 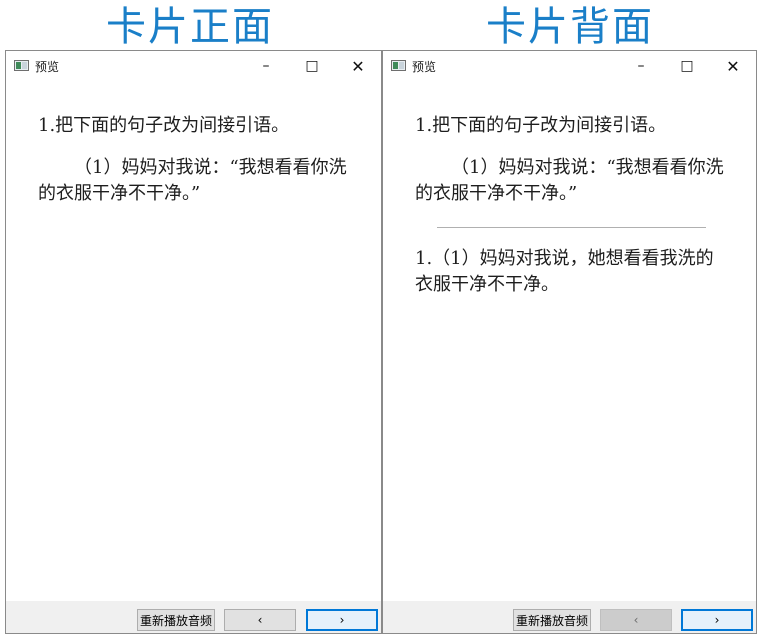 I want to click on previous-button: ‹, so click(x=260, y=620).